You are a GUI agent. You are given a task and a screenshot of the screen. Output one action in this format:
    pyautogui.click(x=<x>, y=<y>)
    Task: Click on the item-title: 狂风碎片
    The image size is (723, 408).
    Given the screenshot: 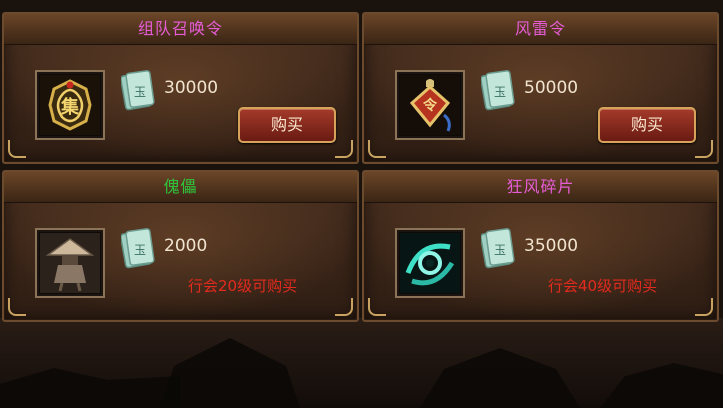 What is the action you would take?
    pyautogui.click(x=540, y=187)
    